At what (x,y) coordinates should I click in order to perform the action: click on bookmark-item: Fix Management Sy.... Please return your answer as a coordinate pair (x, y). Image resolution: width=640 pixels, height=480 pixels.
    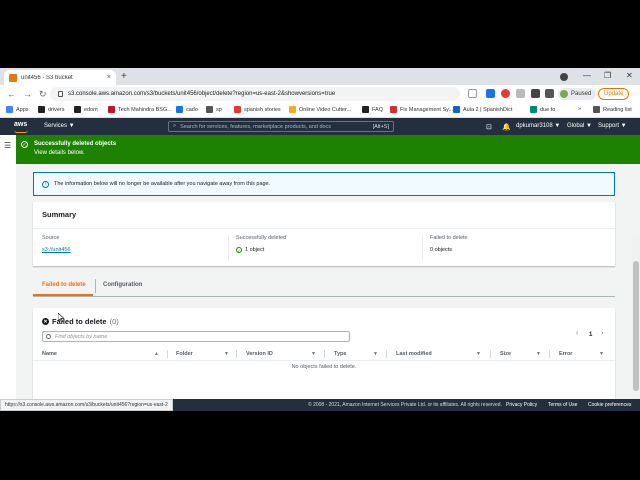
    Looking at the image, I should click on (421, 109).